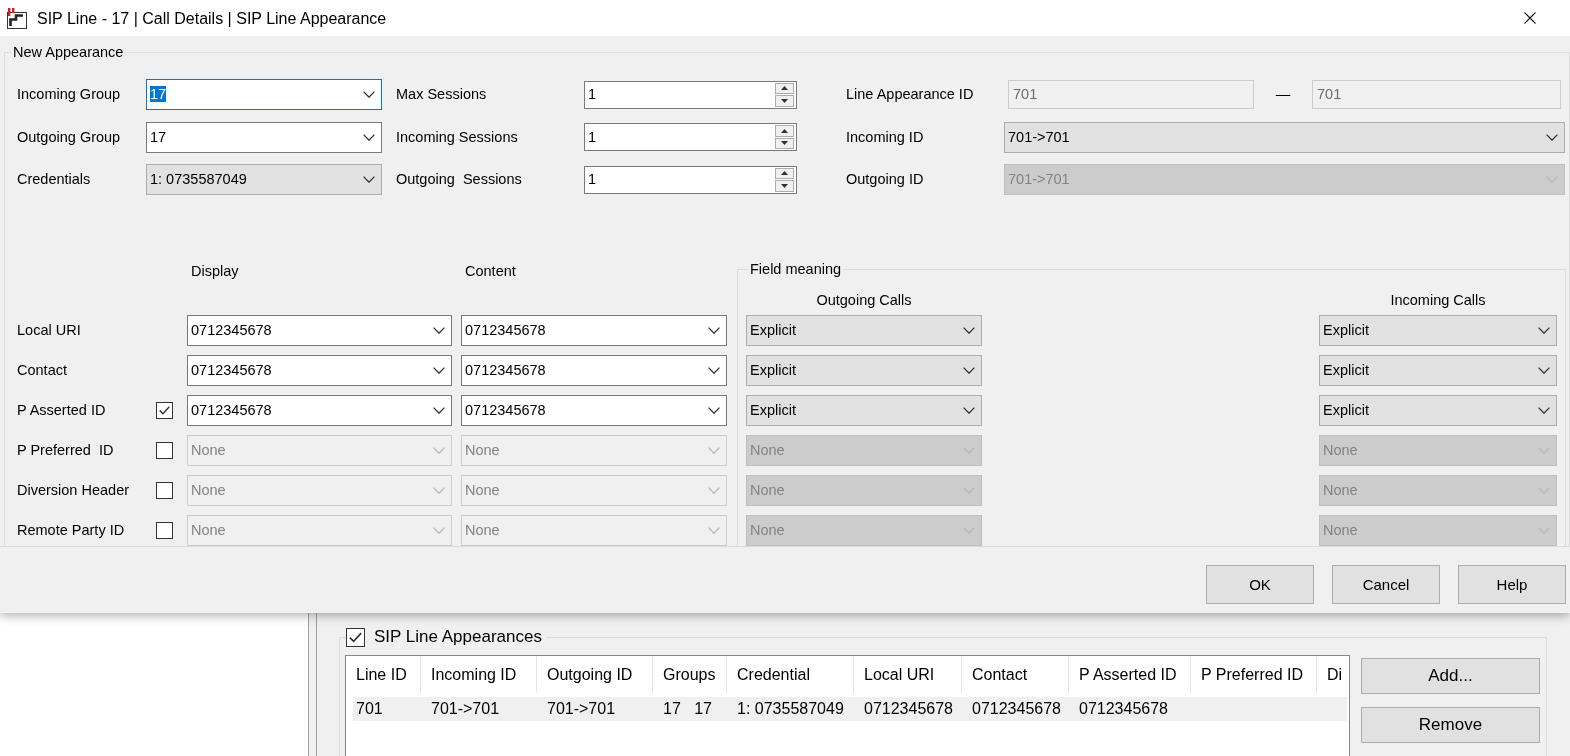  I want to click on field-label: Incoming ID, so click(885, 137).